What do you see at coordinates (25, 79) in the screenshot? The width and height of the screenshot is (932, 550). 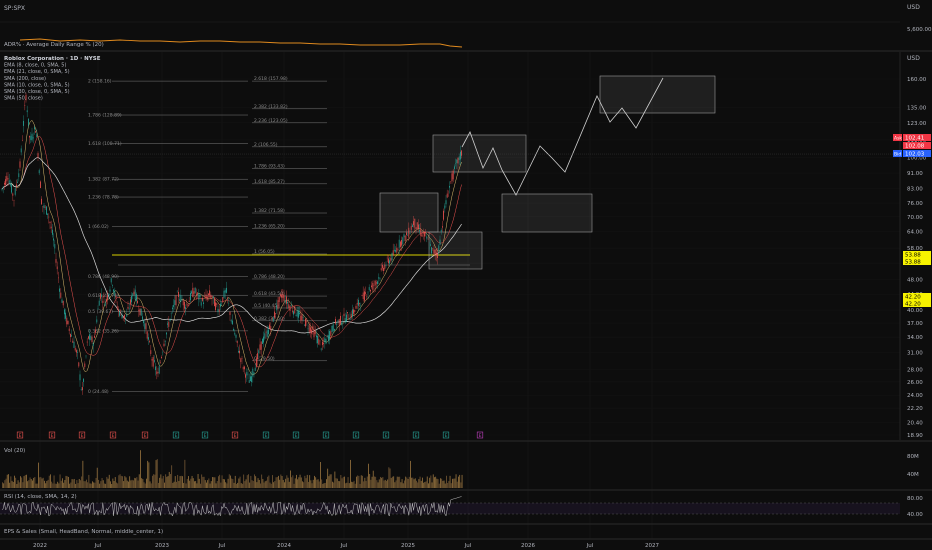 I see `legend-item: SMA (200, close)` at bounding box center [25, 79].